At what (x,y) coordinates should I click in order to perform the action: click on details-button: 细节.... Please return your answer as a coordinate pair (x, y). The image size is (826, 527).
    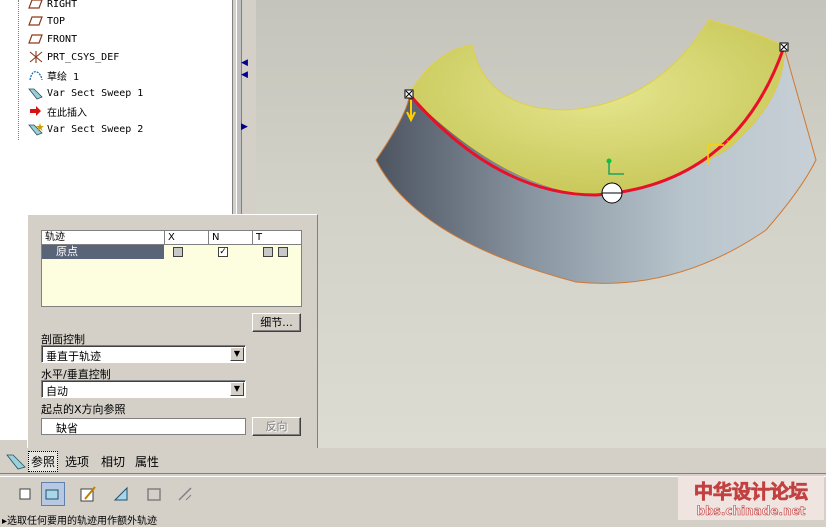
    Looking at the image, I should click on (276, 322).